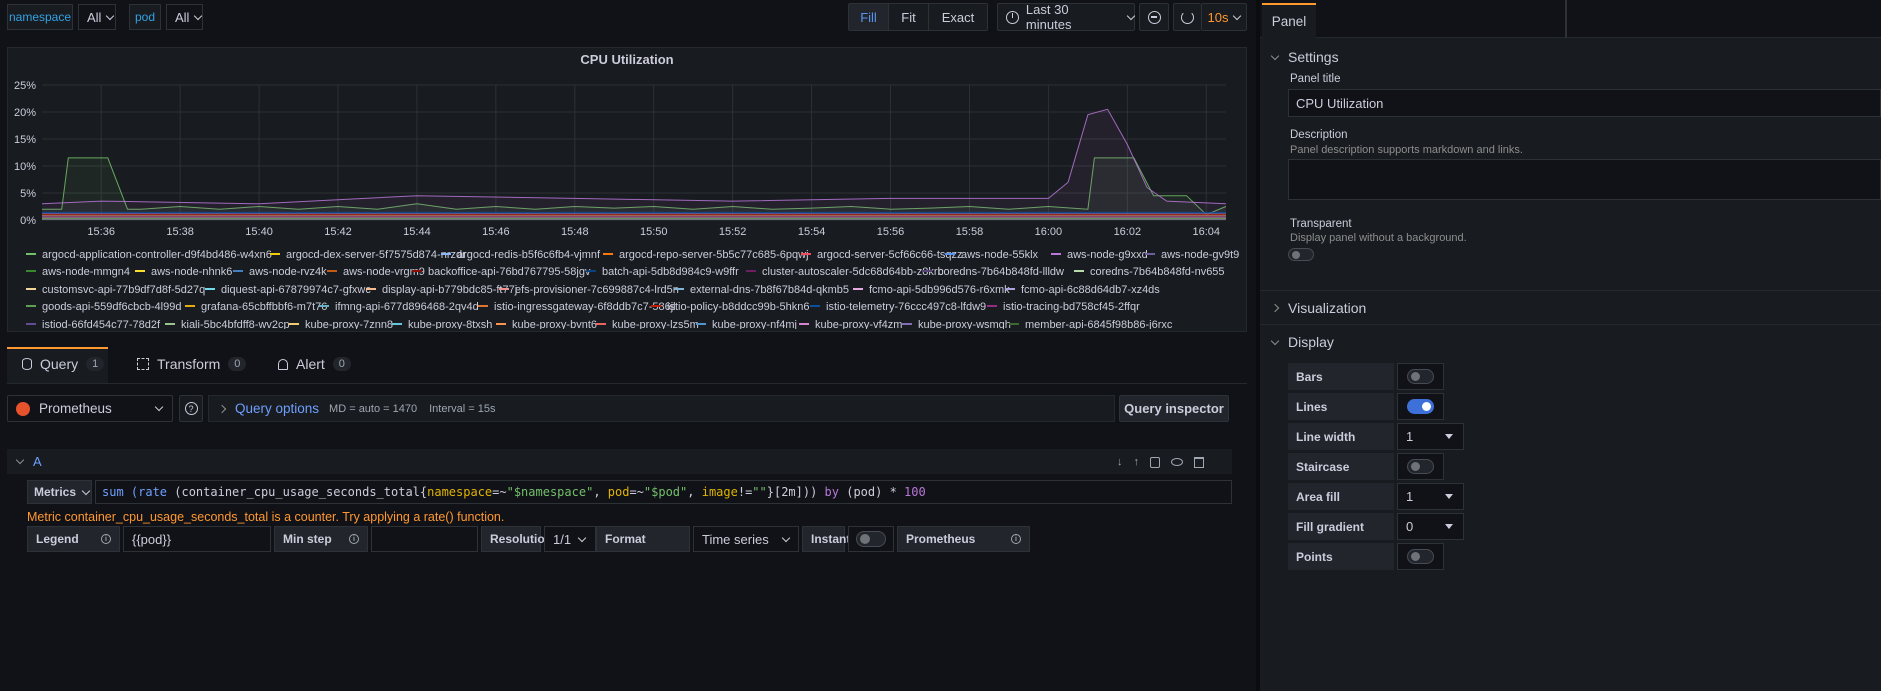  I want to click on legend-item: aws-node-g9xxd, so click(1107, 255).